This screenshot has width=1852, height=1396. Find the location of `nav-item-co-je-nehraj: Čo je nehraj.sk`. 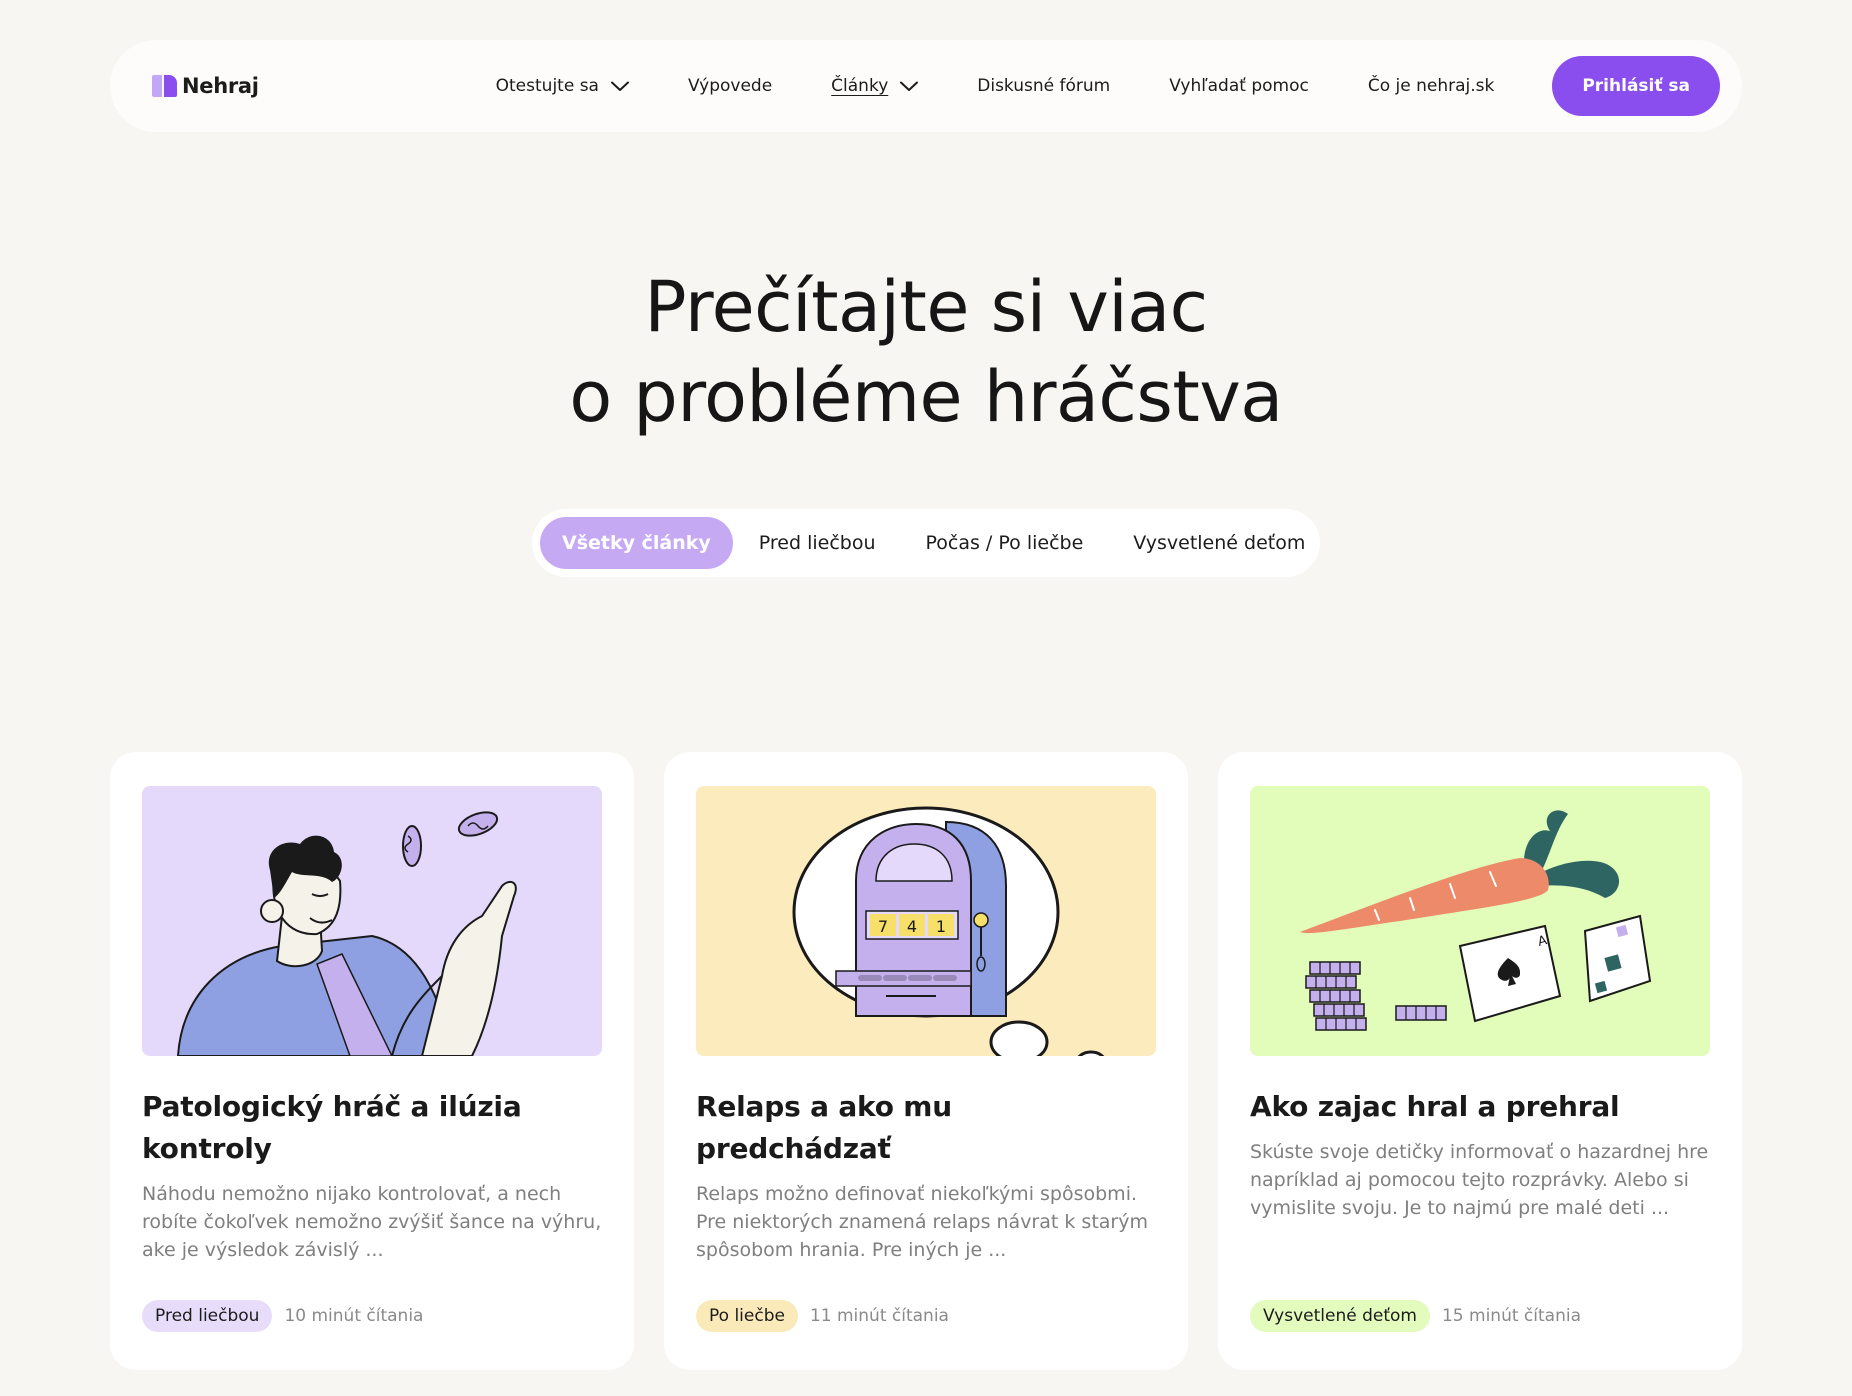

nav-item-co-je-nehraj: Čo je nehraj.sk is located at coordinates (1431, 86).